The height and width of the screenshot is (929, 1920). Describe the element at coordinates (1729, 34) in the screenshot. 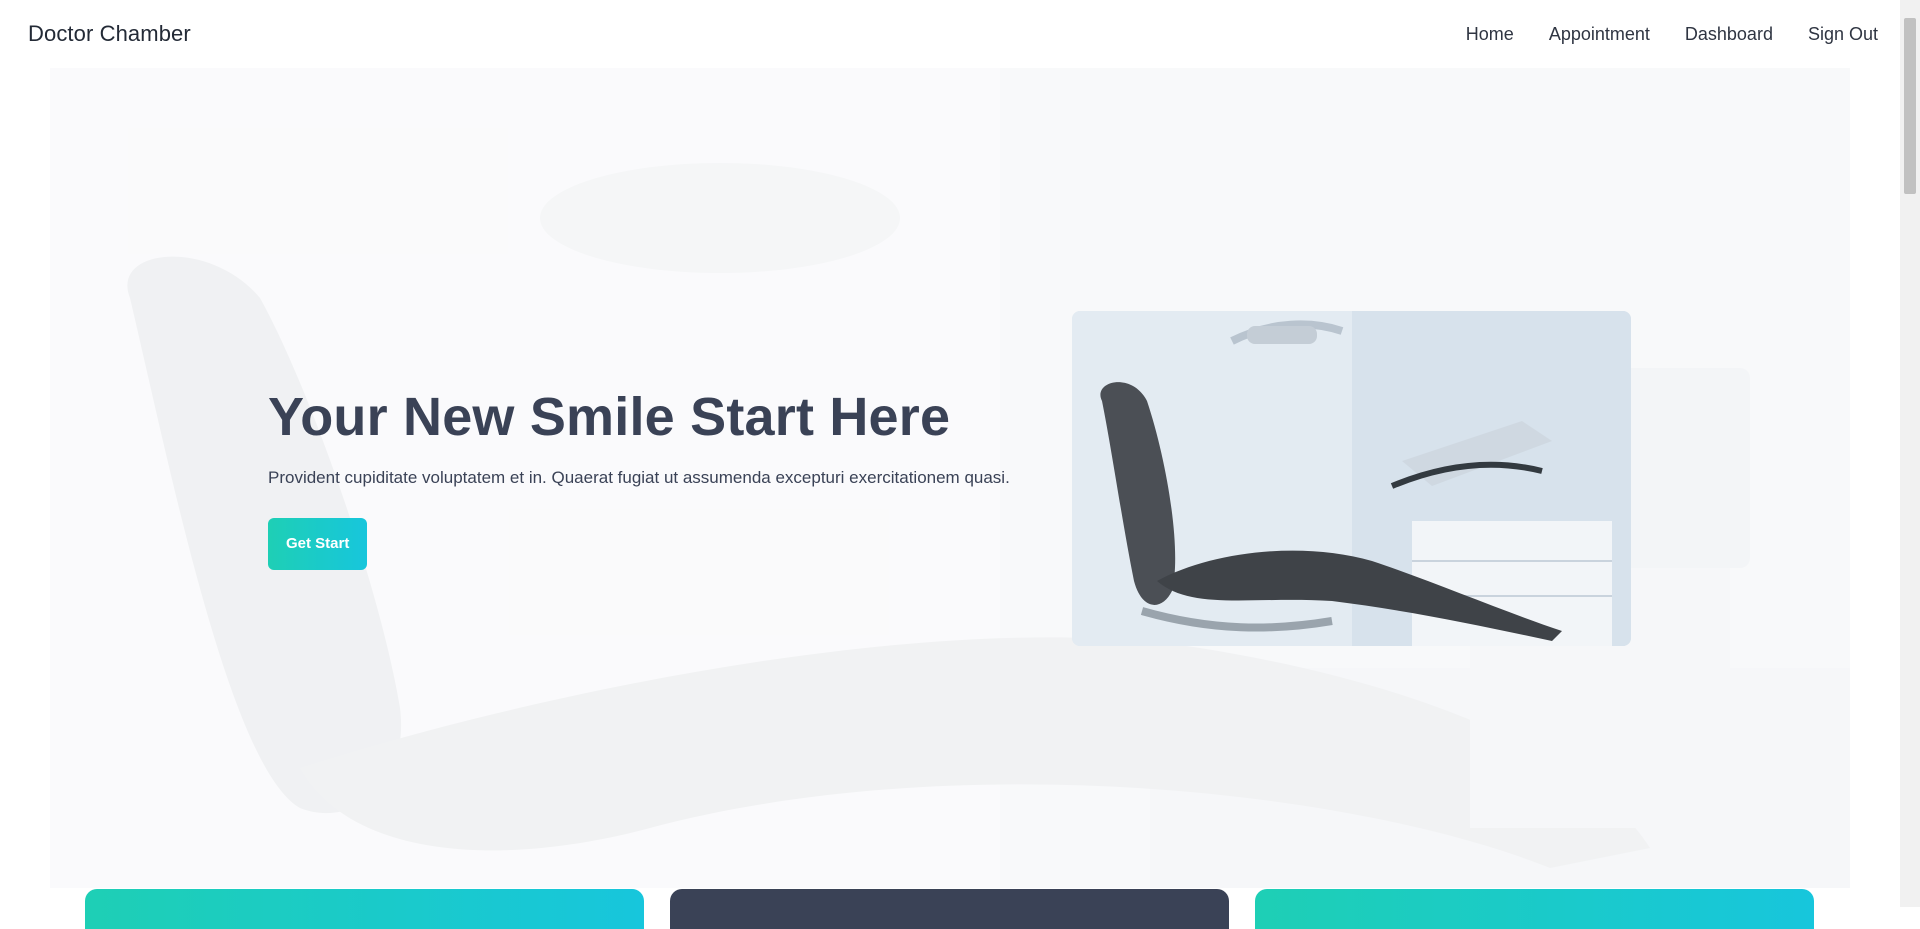

I see `nav-dashboard: Dashboard` at that location.